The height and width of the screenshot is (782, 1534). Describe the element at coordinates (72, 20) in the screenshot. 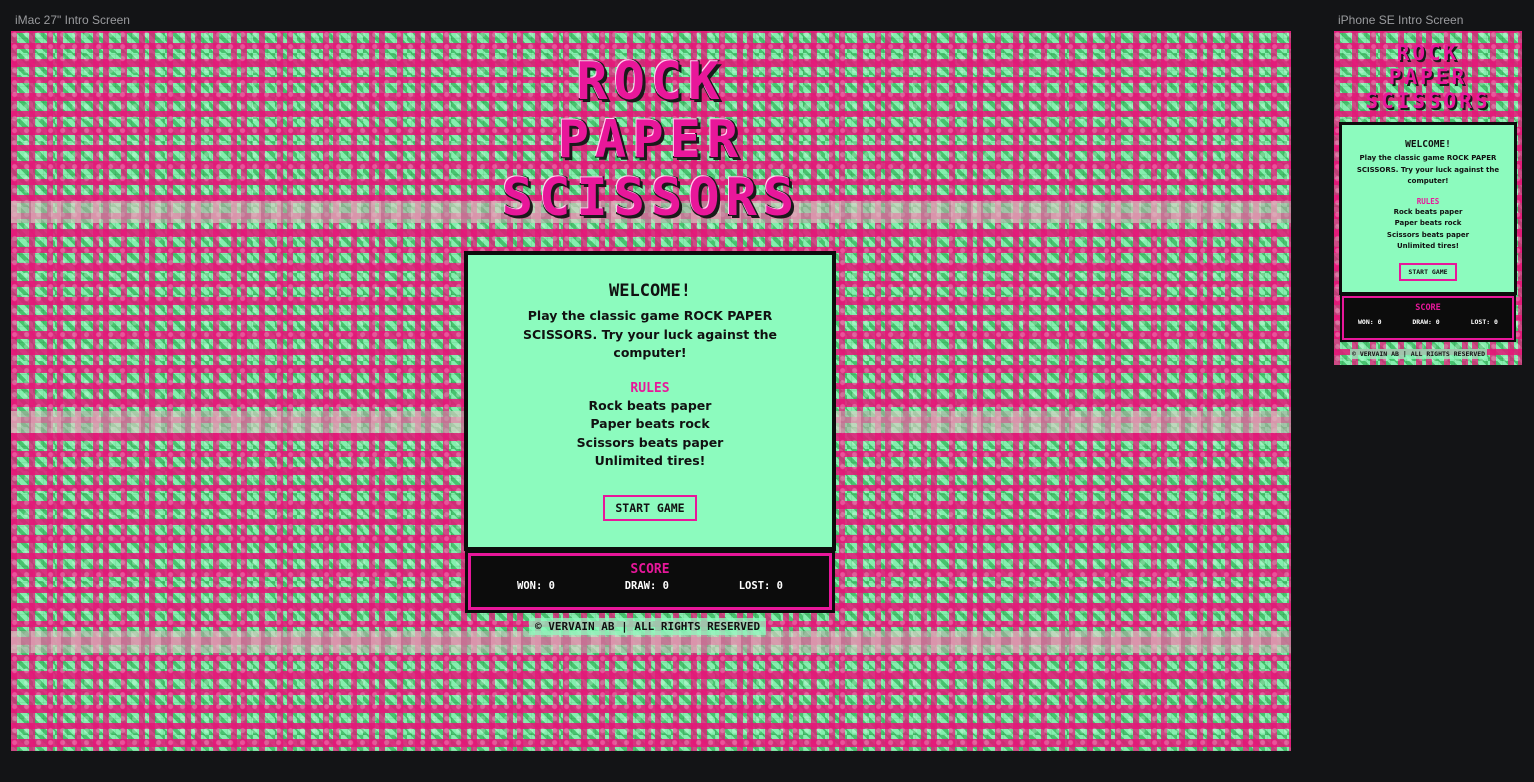

I see `desktop-frame-label: iMac 27" Intro Screen` at that location.